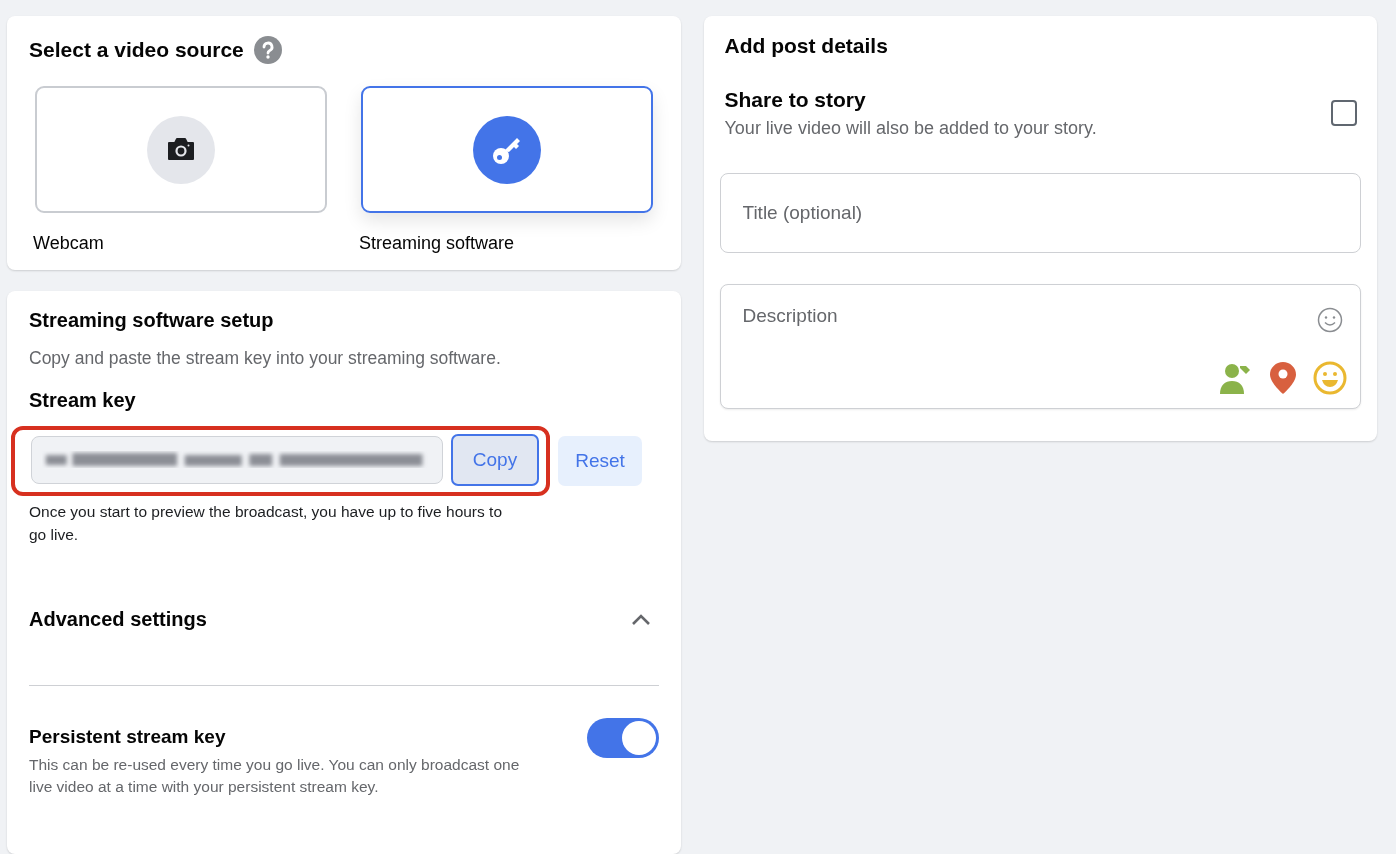 The width and height of the screenshot is (1396, 854). Describe the element at coordinates (83, 400) in the screenshot. I see `stream-key-label: Stream key` at that location.